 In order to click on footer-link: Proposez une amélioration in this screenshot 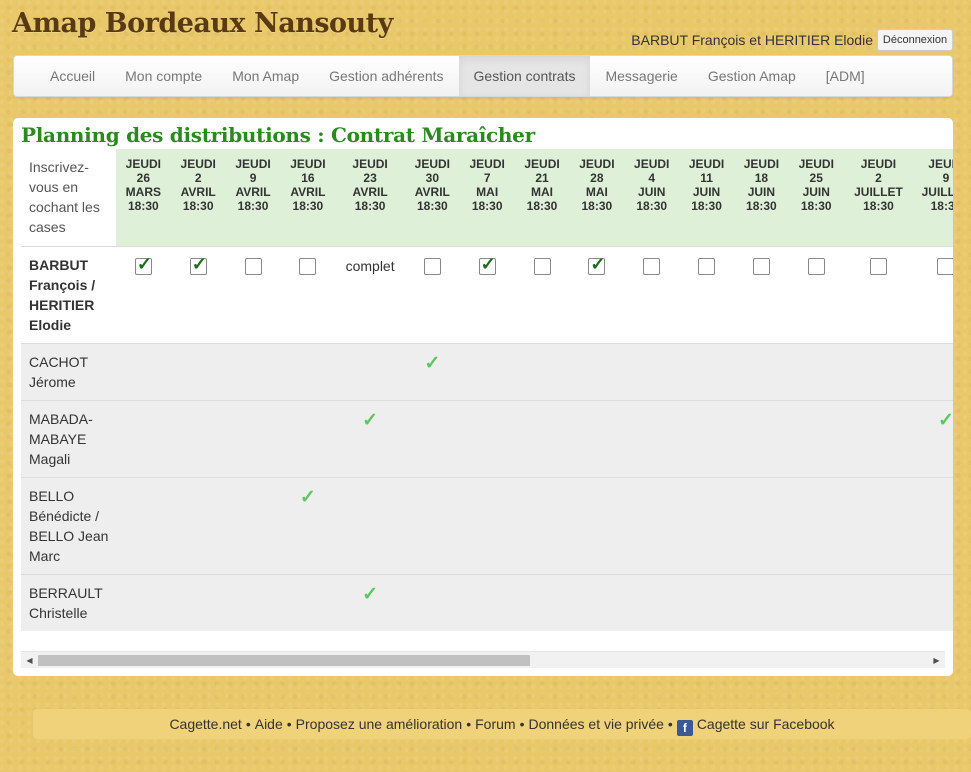, I will do `click(379, 724)`.